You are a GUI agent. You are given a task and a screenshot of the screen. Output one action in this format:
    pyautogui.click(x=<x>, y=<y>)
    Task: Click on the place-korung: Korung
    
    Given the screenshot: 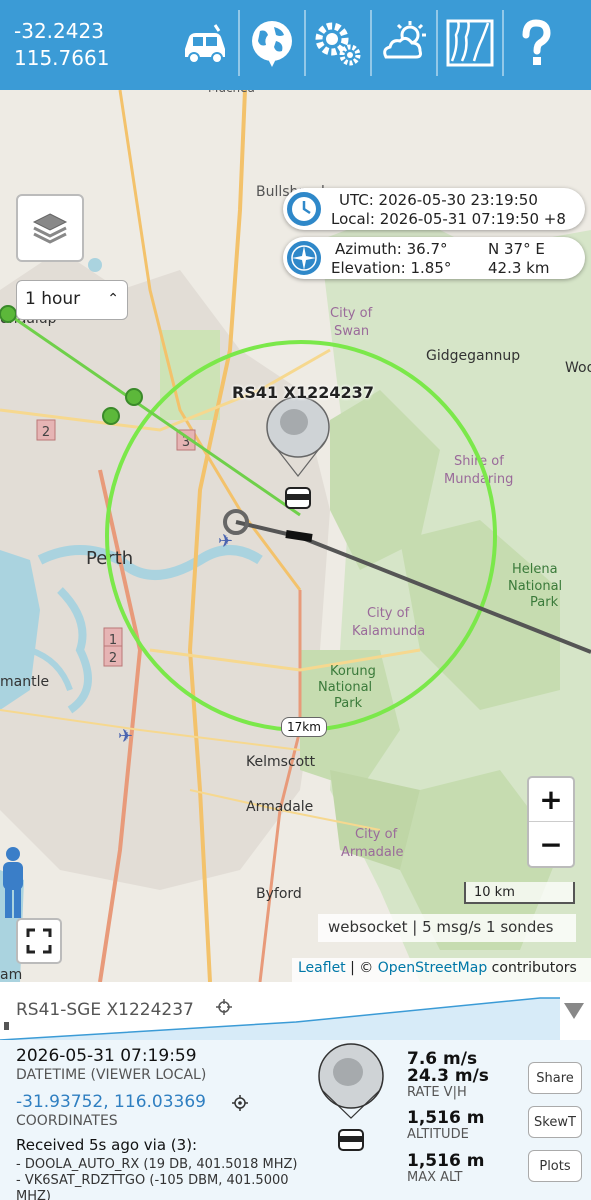 What is the action you would take?
    pyautogui.click(x=353, y=671)
    